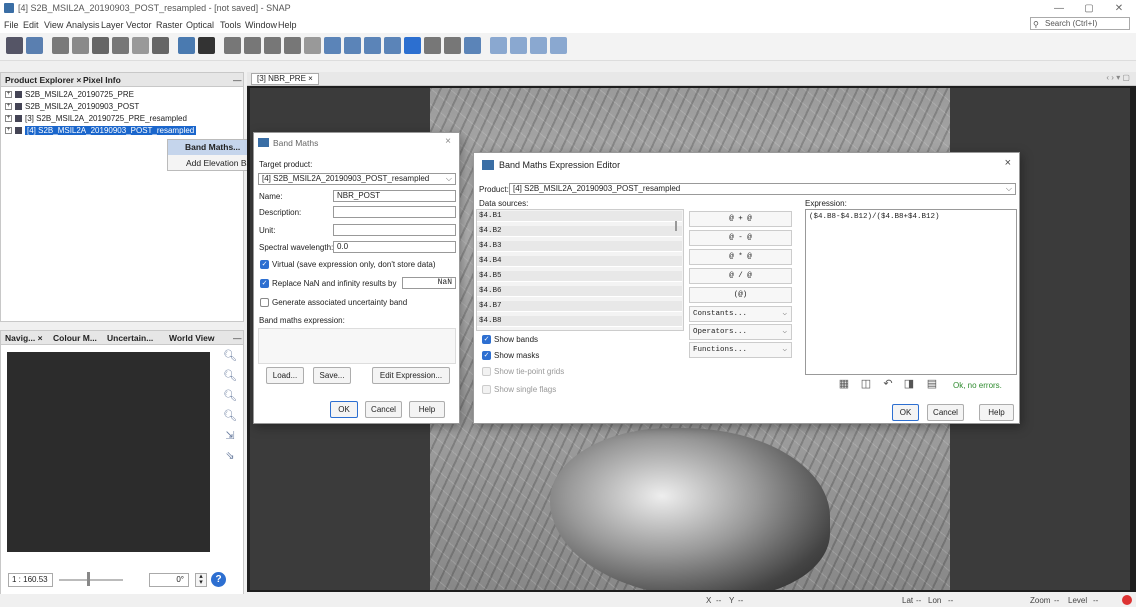 The image size is (1136, 607). I want to click on ok-button: OK, so click(905, 412).